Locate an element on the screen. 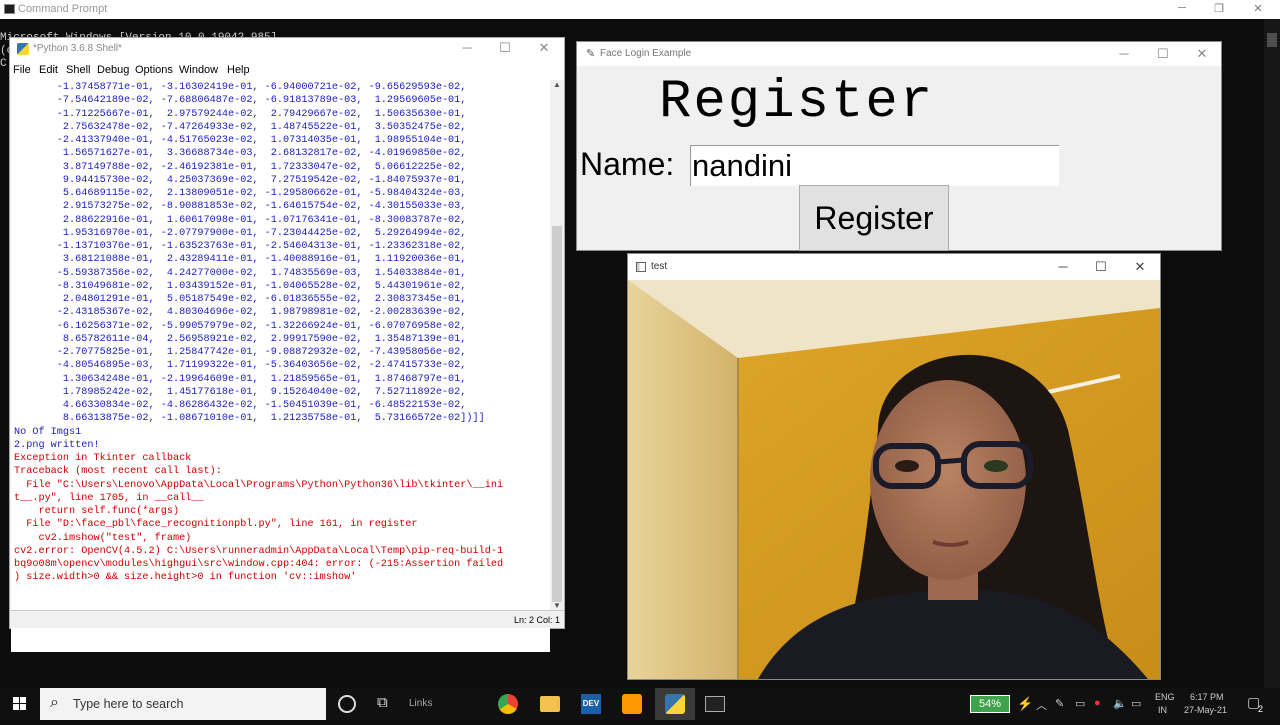  antivirus-icon: ● is located at coordinates (1097, 703).